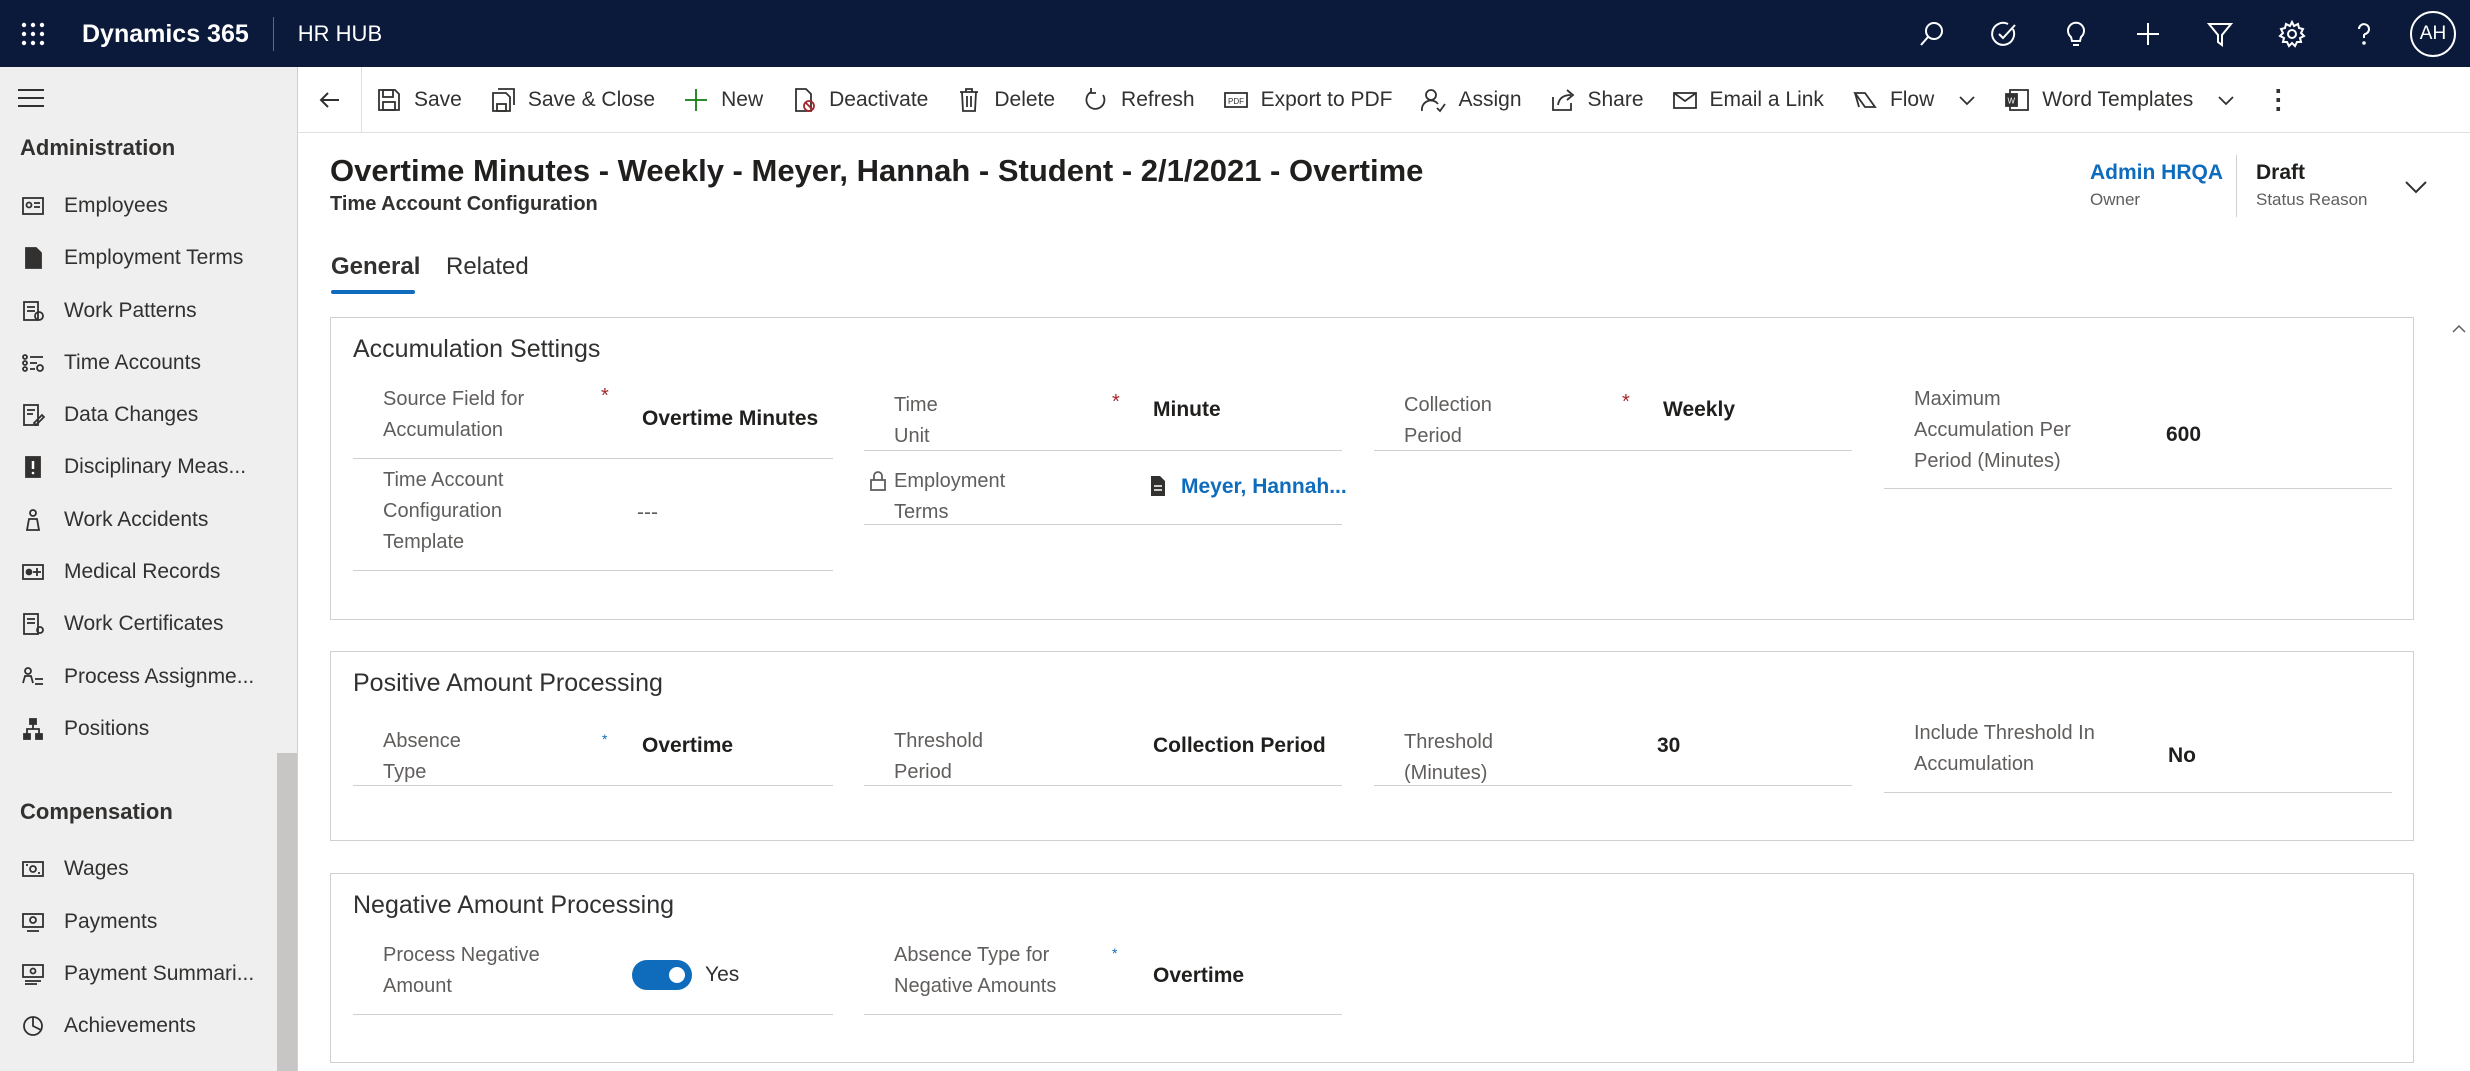  I want to click on assign-button: Assign, so click(1470, 100).